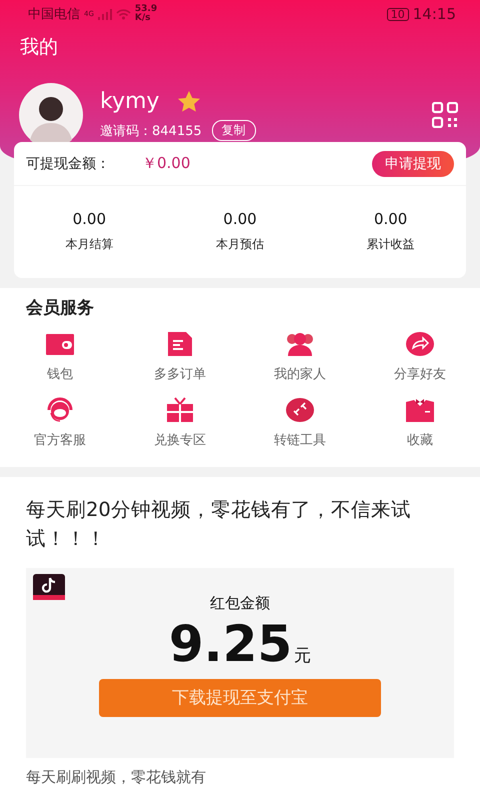  What do you see at coordinates (68, 163) in the screenshot?
I see `balance-label: 可提现金额：` at bounding box center [68, 163].